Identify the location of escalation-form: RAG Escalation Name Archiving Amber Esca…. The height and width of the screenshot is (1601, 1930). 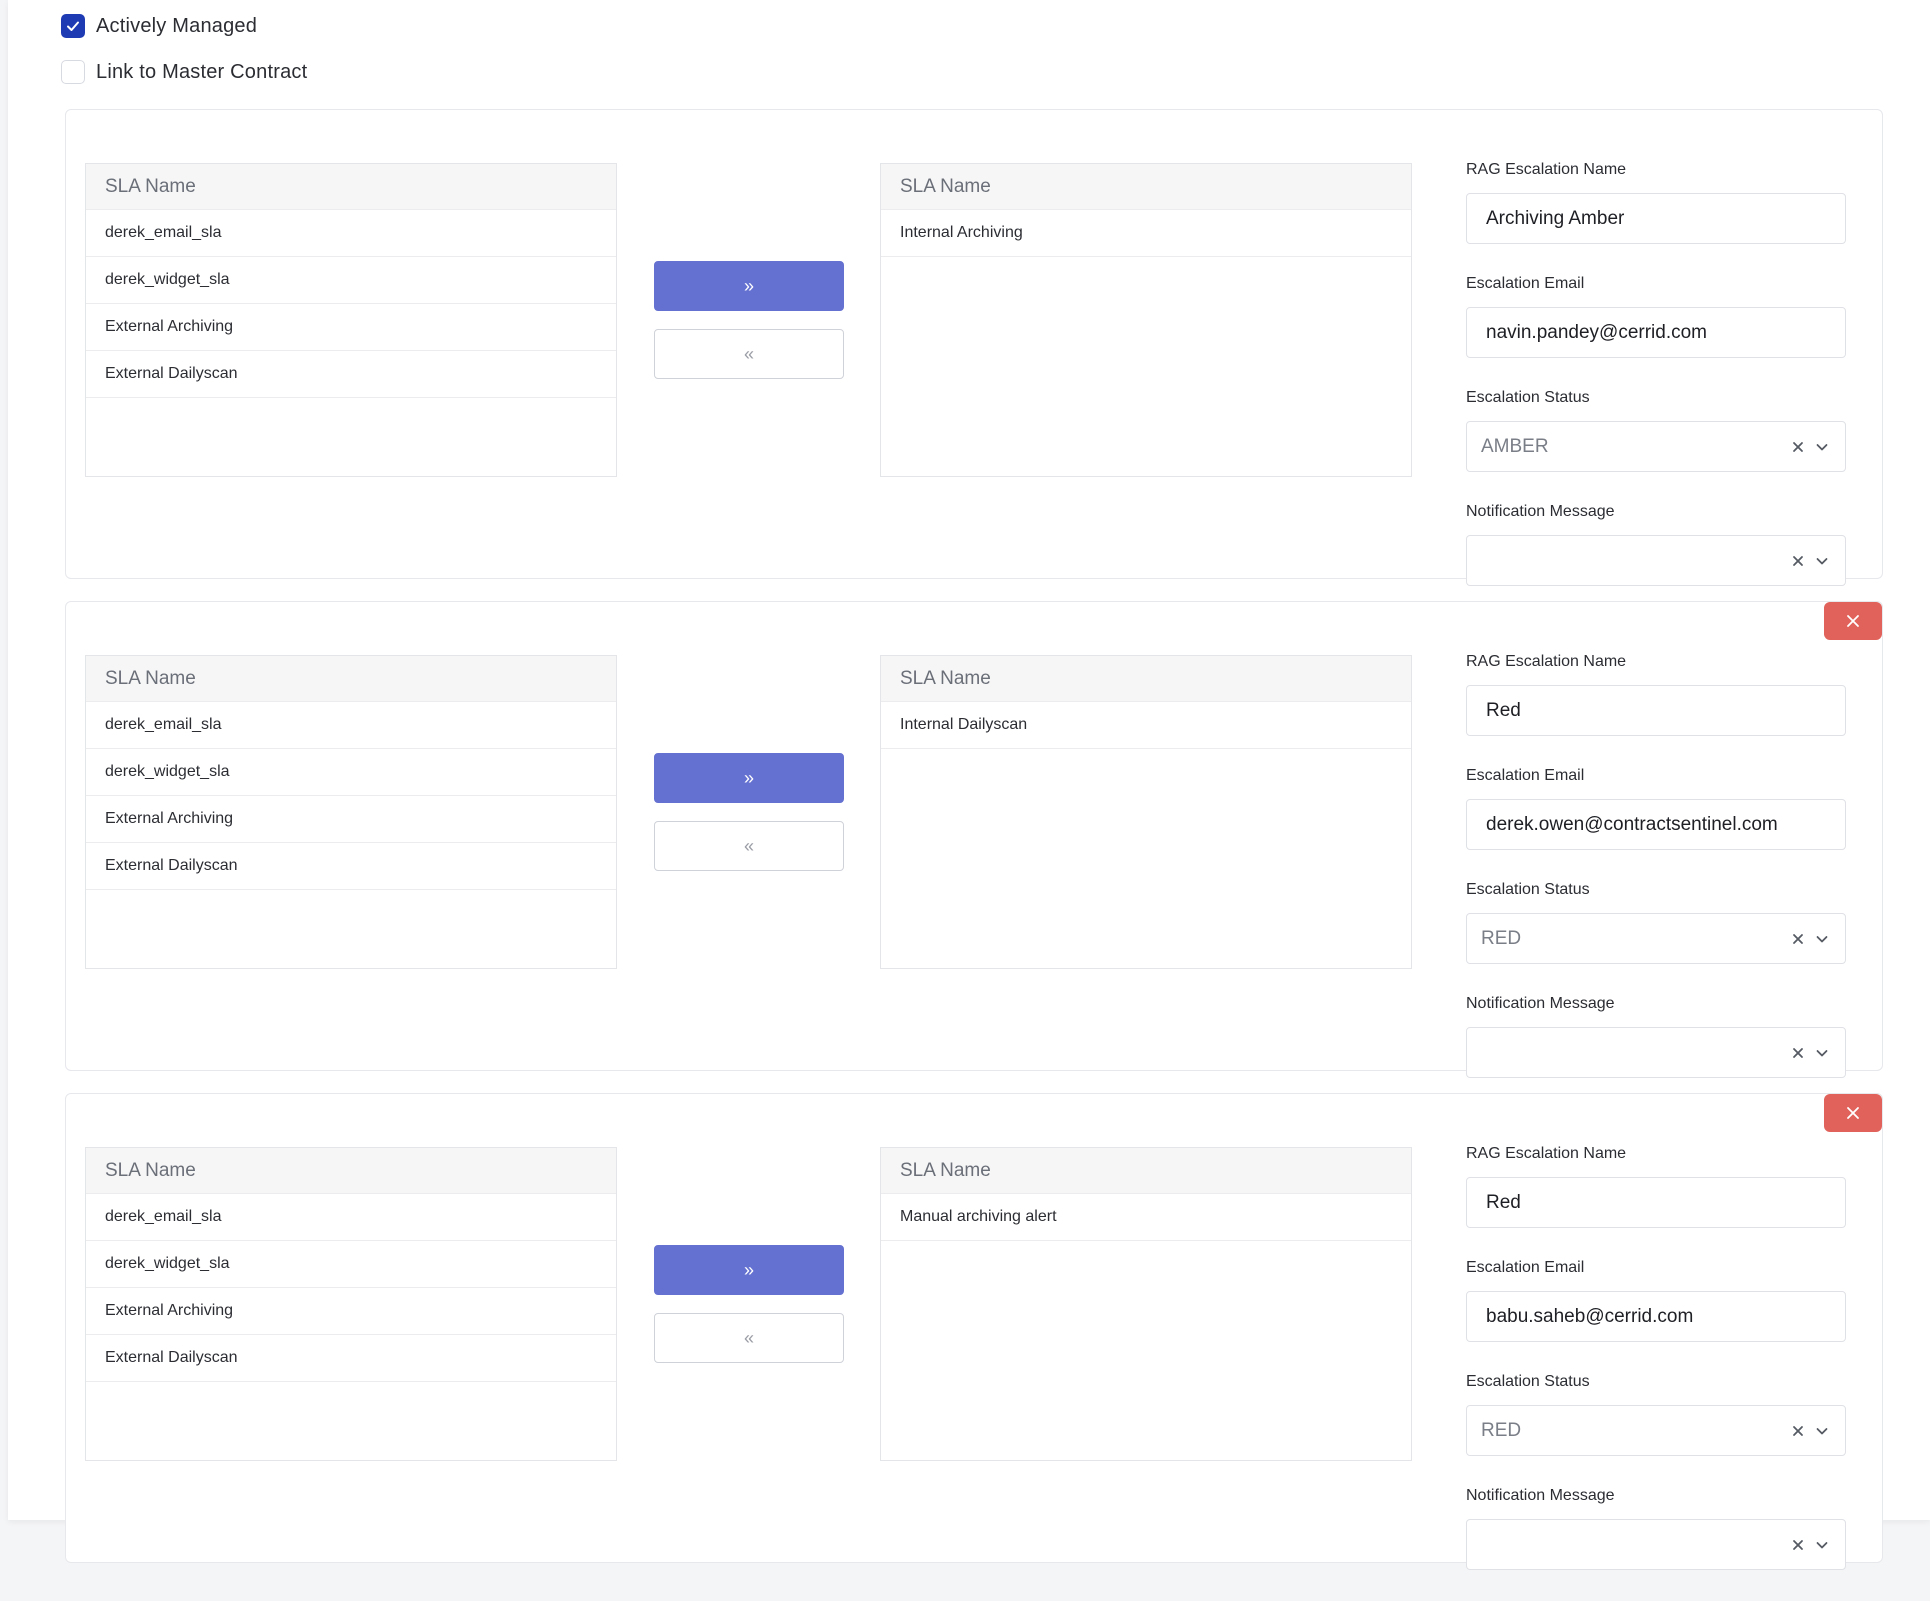
(1656, 389).